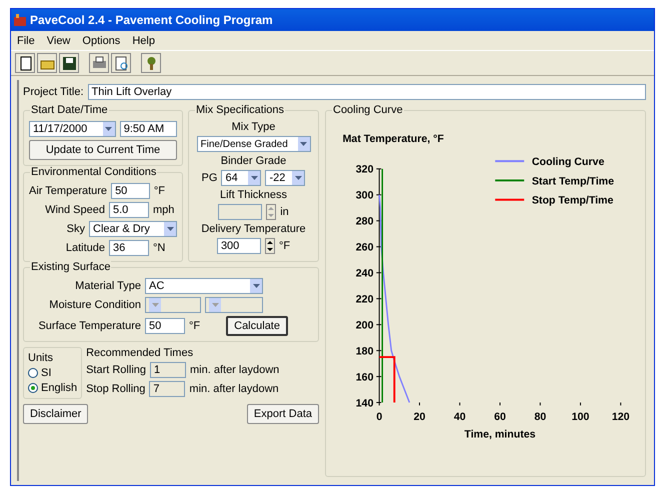 The image size is (661, 492). I want to click on y-tick-label: 300, so click(365, 196).